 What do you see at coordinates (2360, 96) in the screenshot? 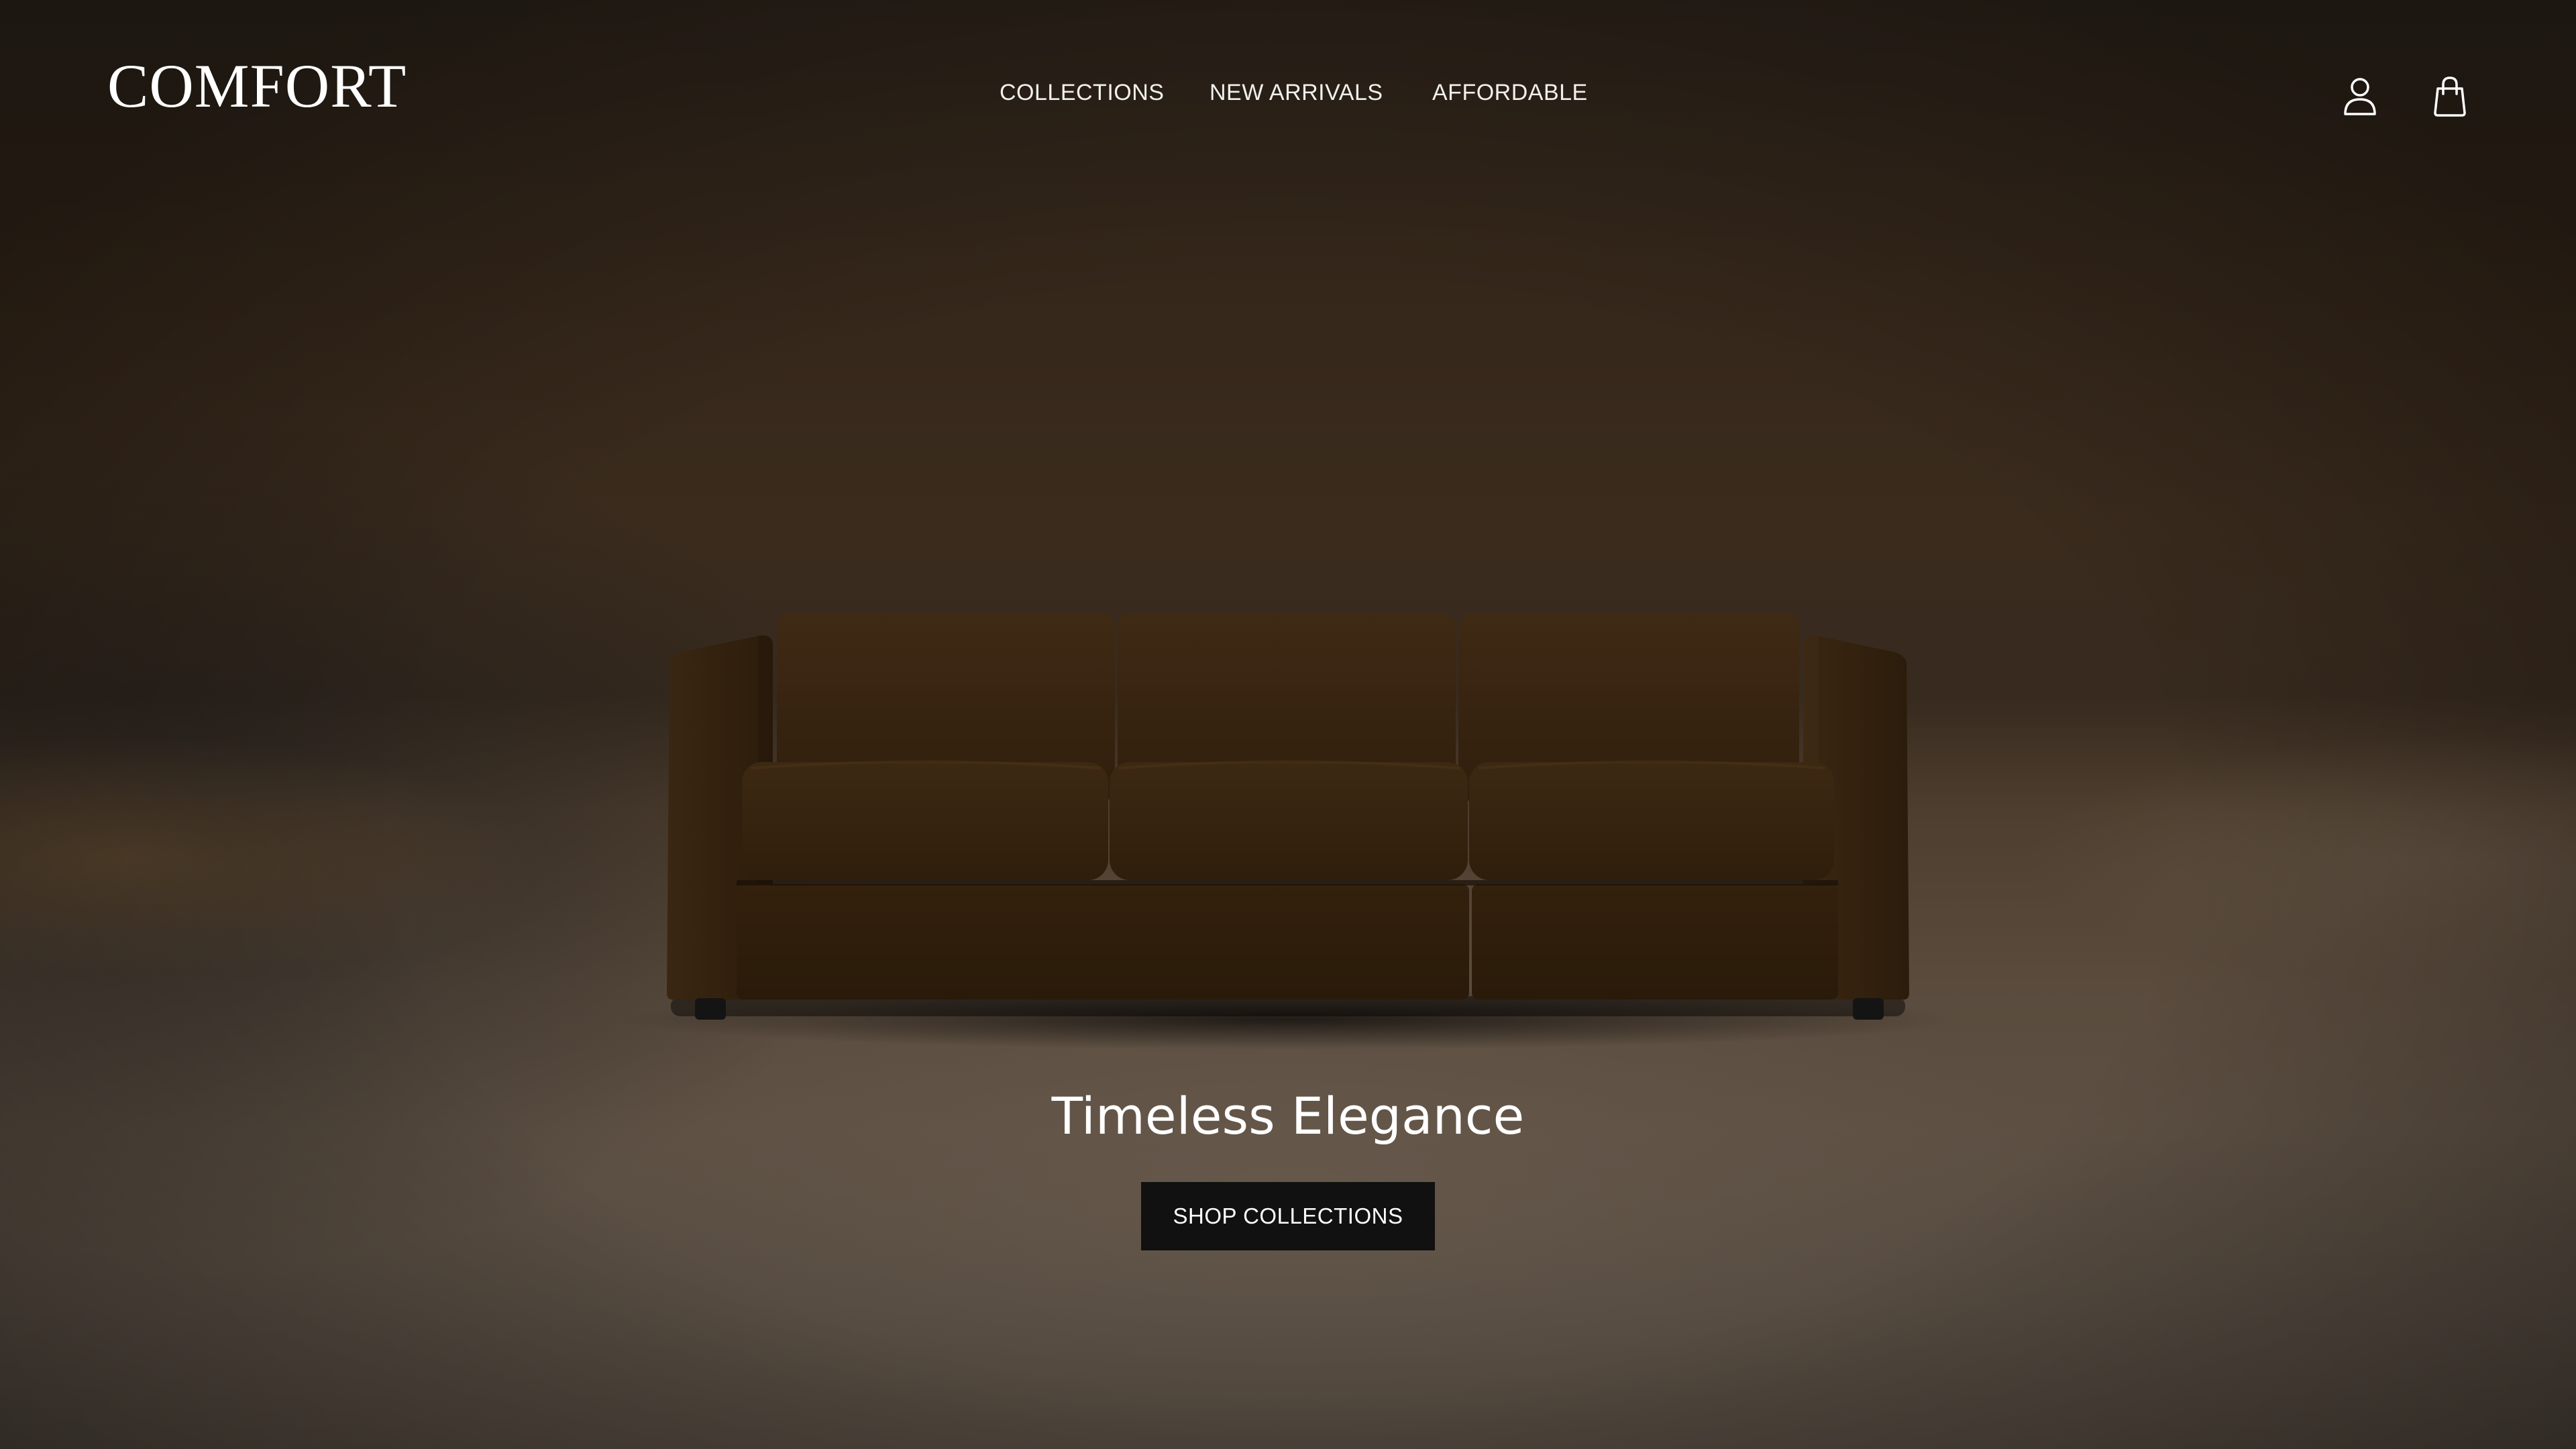
I see `user-icon` at bounding box center [2360, 96].